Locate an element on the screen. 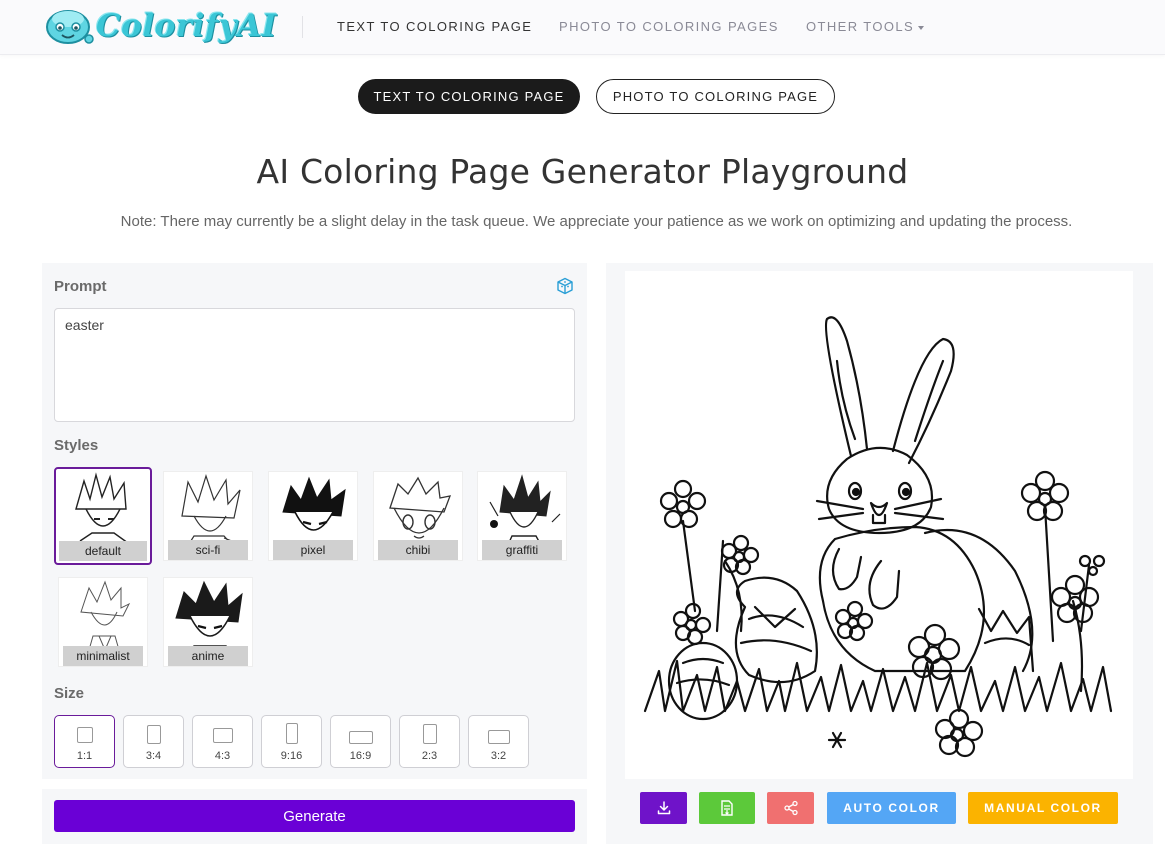 This screenshot has width=1165, height=855. size-option-4-3: 4:3 is located at coordinates (222, 741).